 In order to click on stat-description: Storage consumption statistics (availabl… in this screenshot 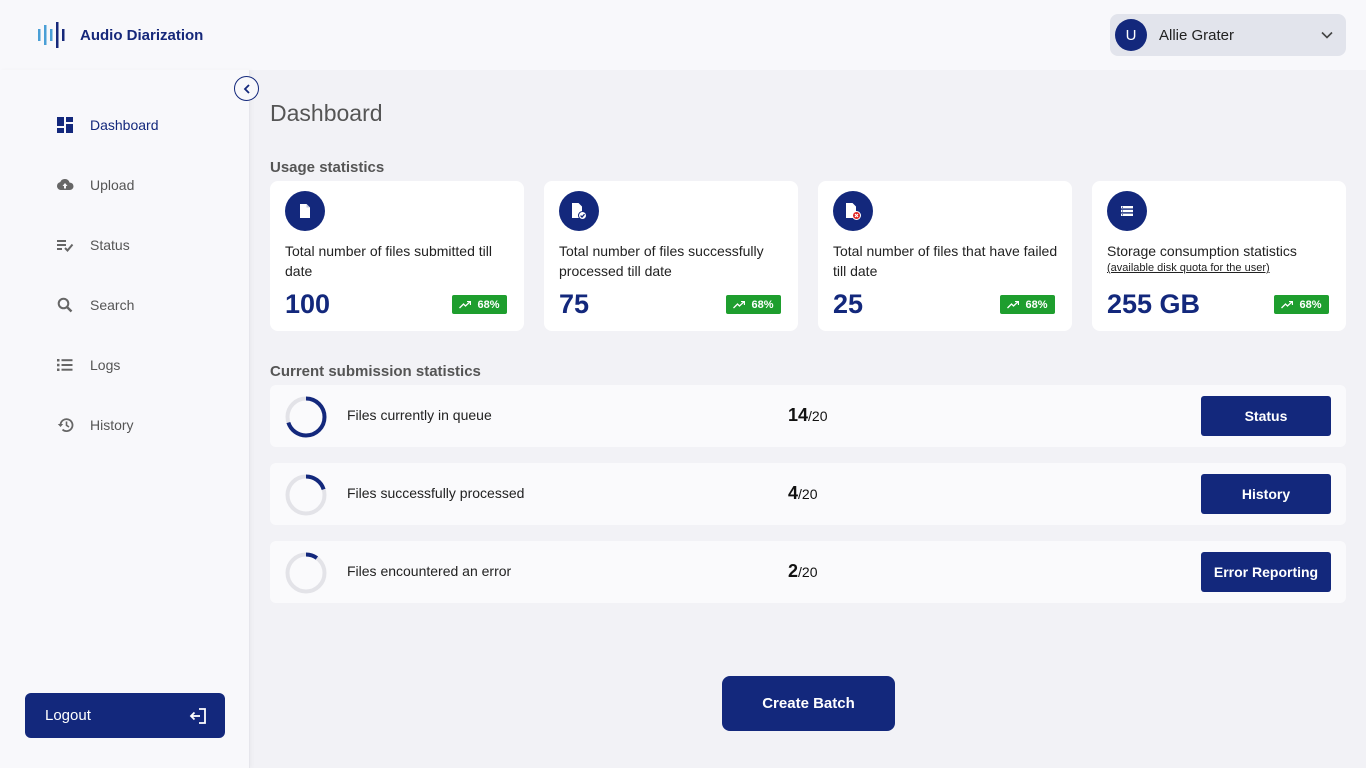, I will do `click(1219, 258)`.